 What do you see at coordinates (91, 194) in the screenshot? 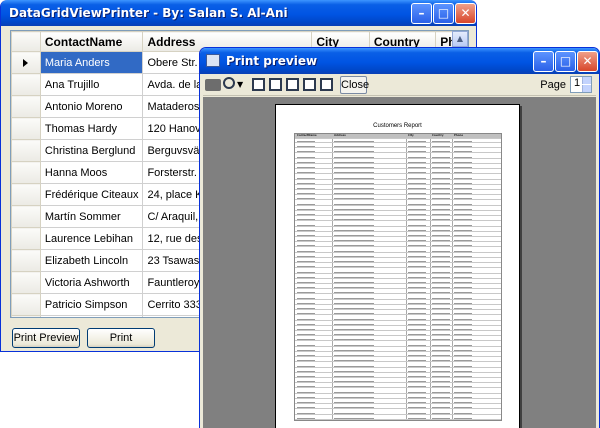
I see `grid-cell: Frédérique Citeaux` at bounding box center [91, 194].